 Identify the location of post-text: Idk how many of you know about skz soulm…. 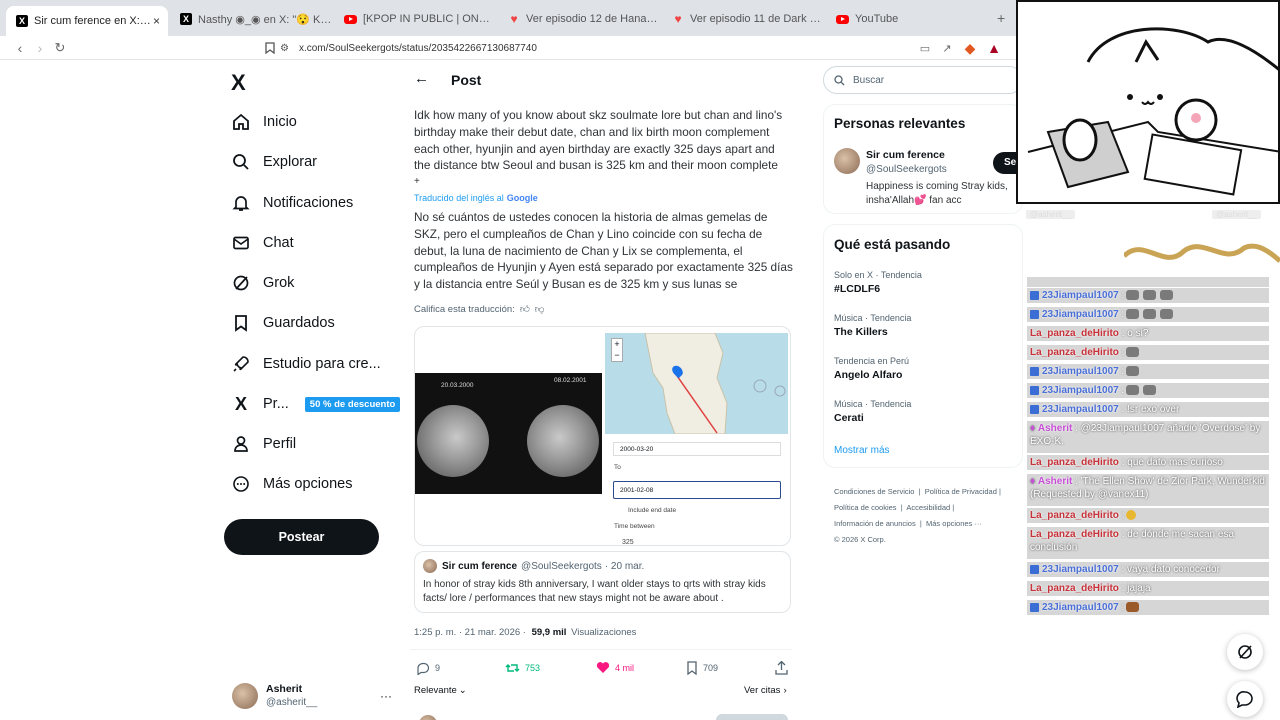
(598, 140).